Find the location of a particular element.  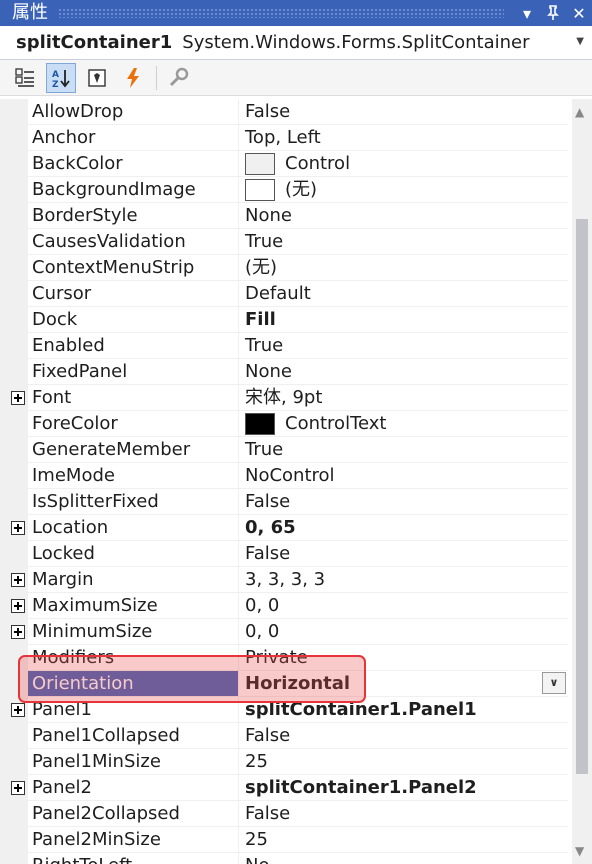

property-name: Panel2 is located at coordinates (133, 788).